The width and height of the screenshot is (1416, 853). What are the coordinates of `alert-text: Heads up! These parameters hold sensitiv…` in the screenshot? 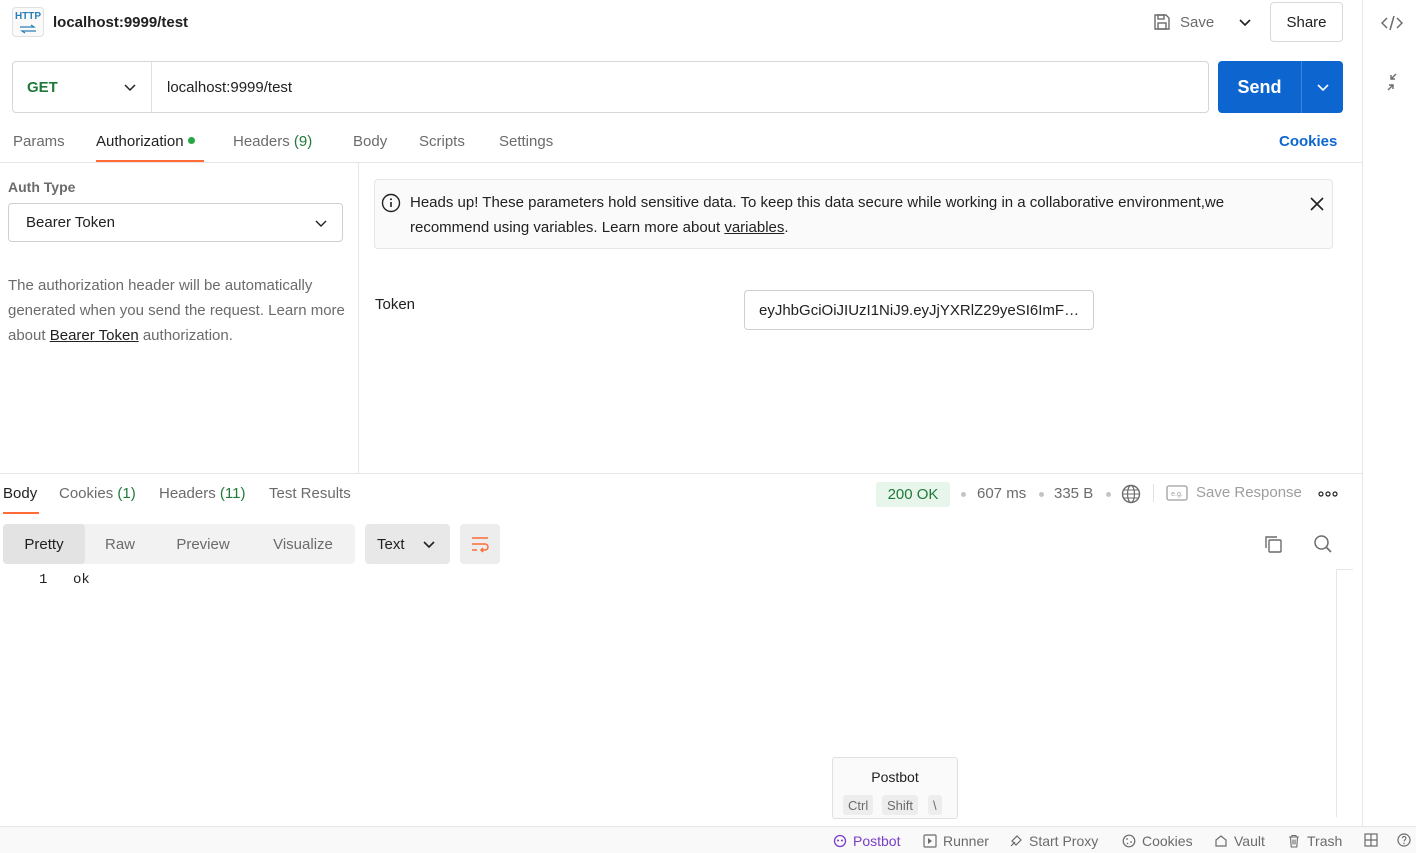 It's located at (850, 215).